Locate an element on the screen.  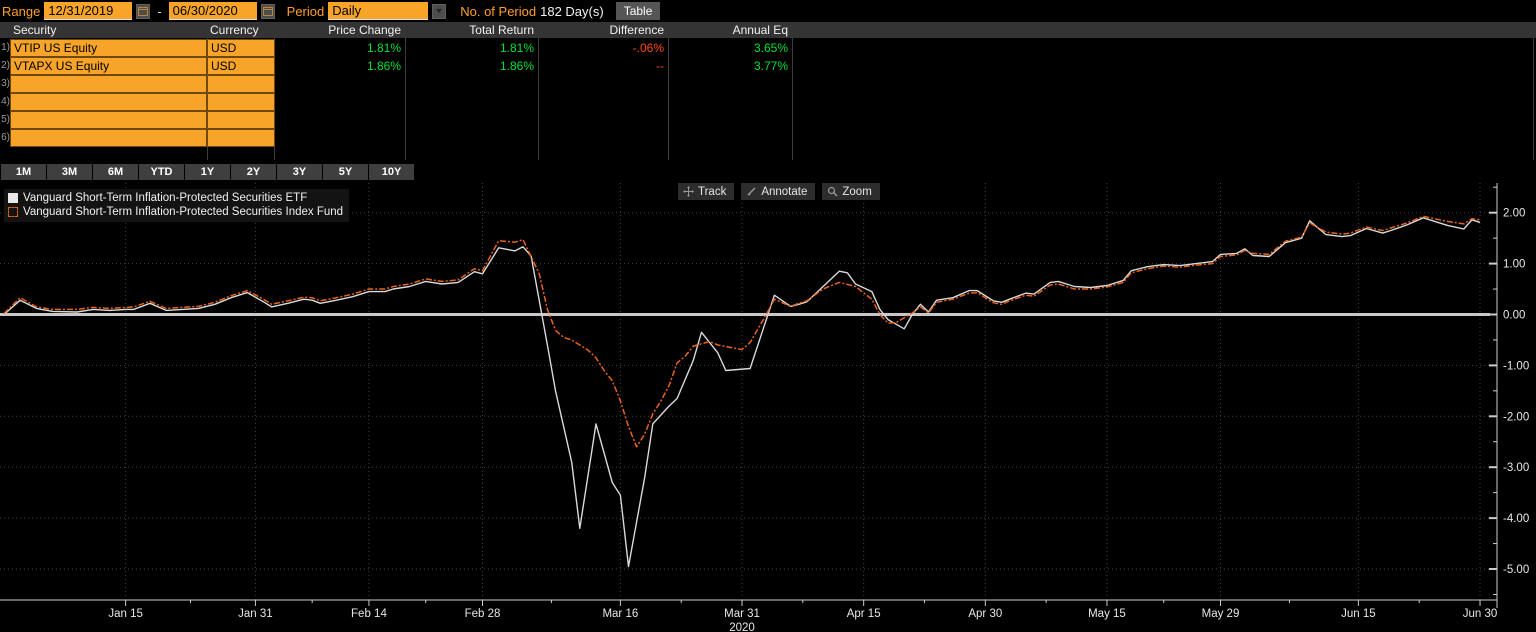
table-row: 5) is located at coordinates (768, 120).